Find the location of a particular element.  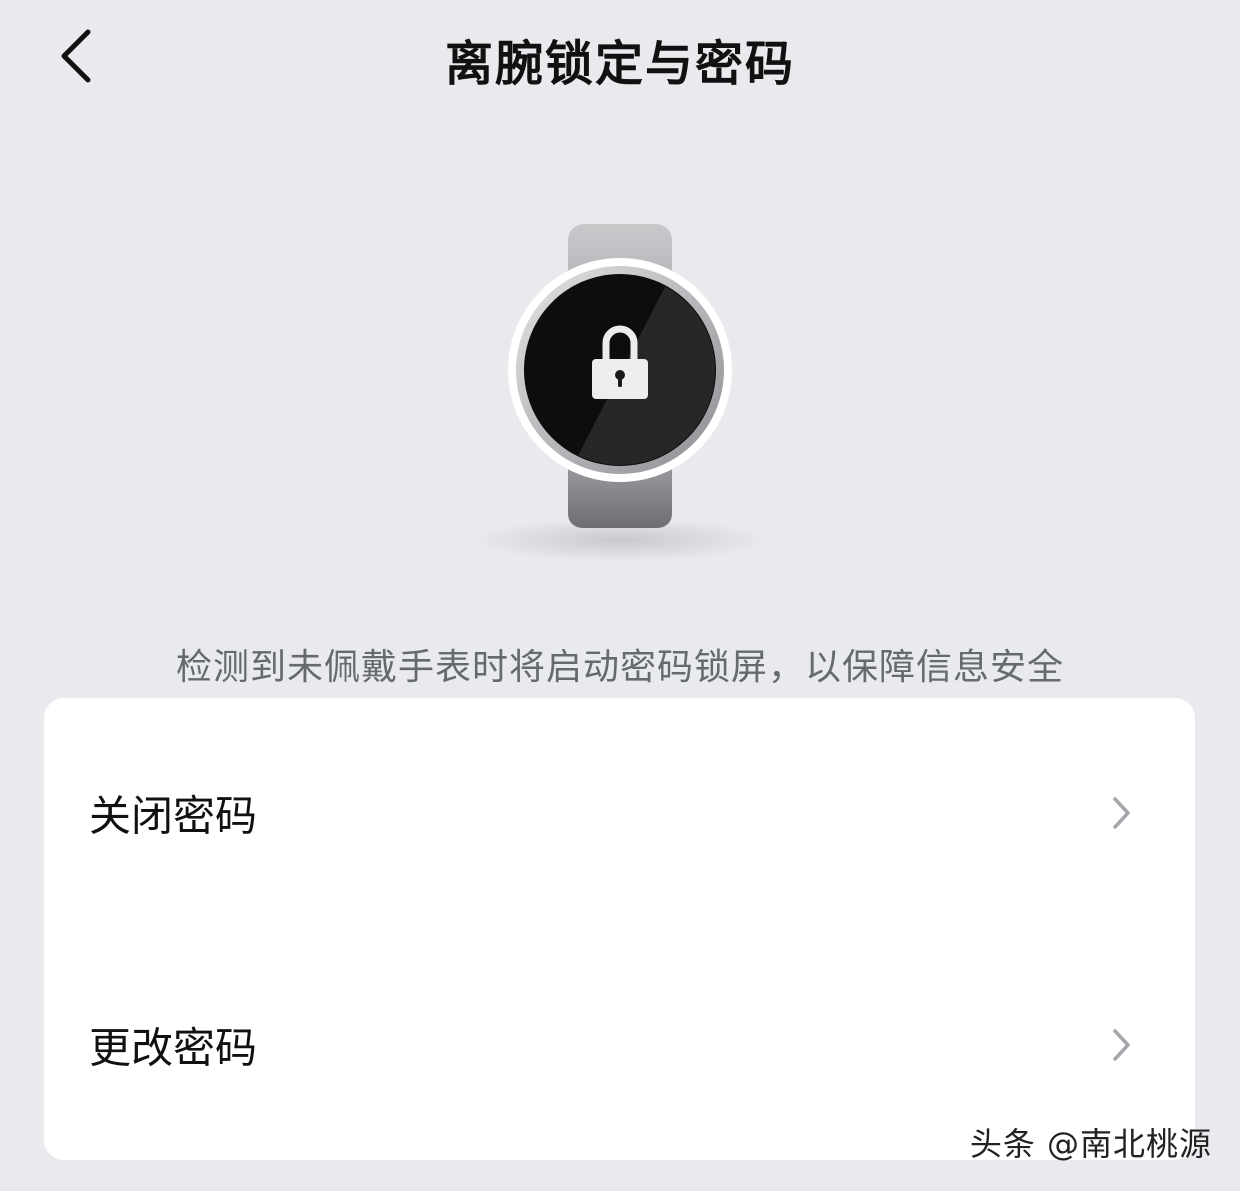

watermark-text: 头条 @南北桃源 is located at coordinates (1090, 1144).